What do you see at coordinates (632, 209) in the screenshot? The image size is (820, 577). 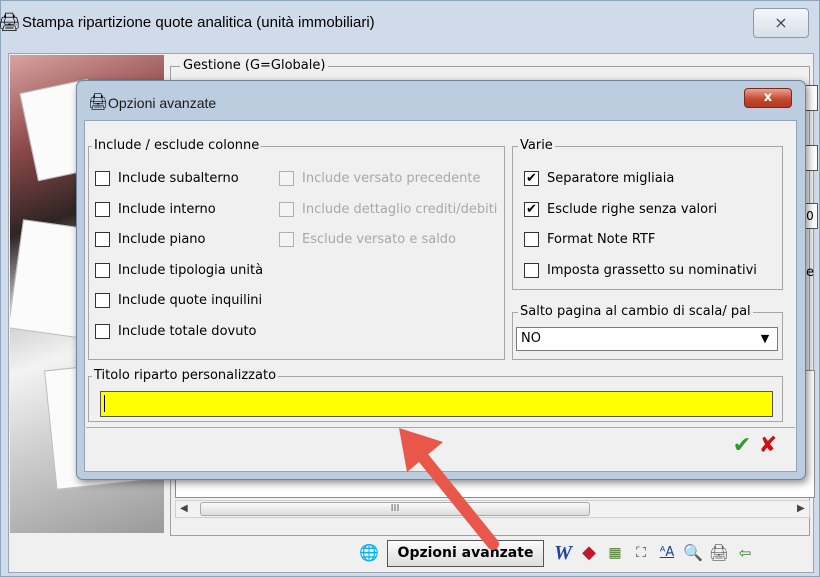 I see `checkbox-label: Esclude righe senza valori` at bounding box center [632, 209].